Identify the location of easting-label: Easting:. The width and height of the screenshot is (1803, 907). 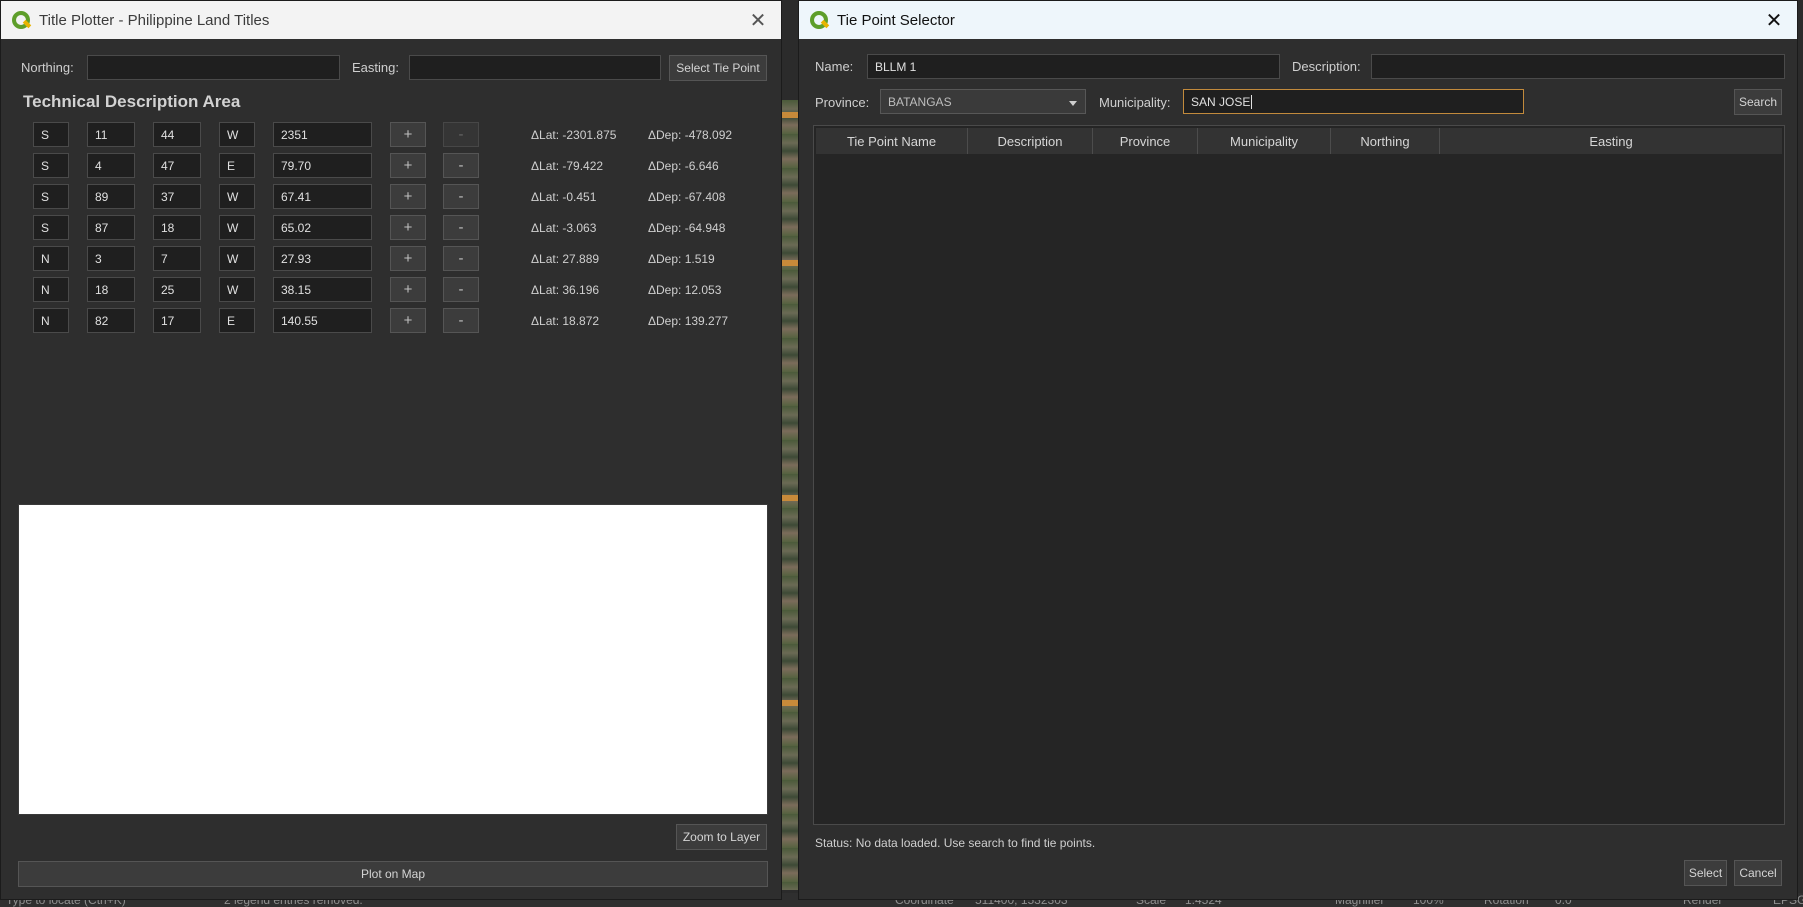
(375, 67).